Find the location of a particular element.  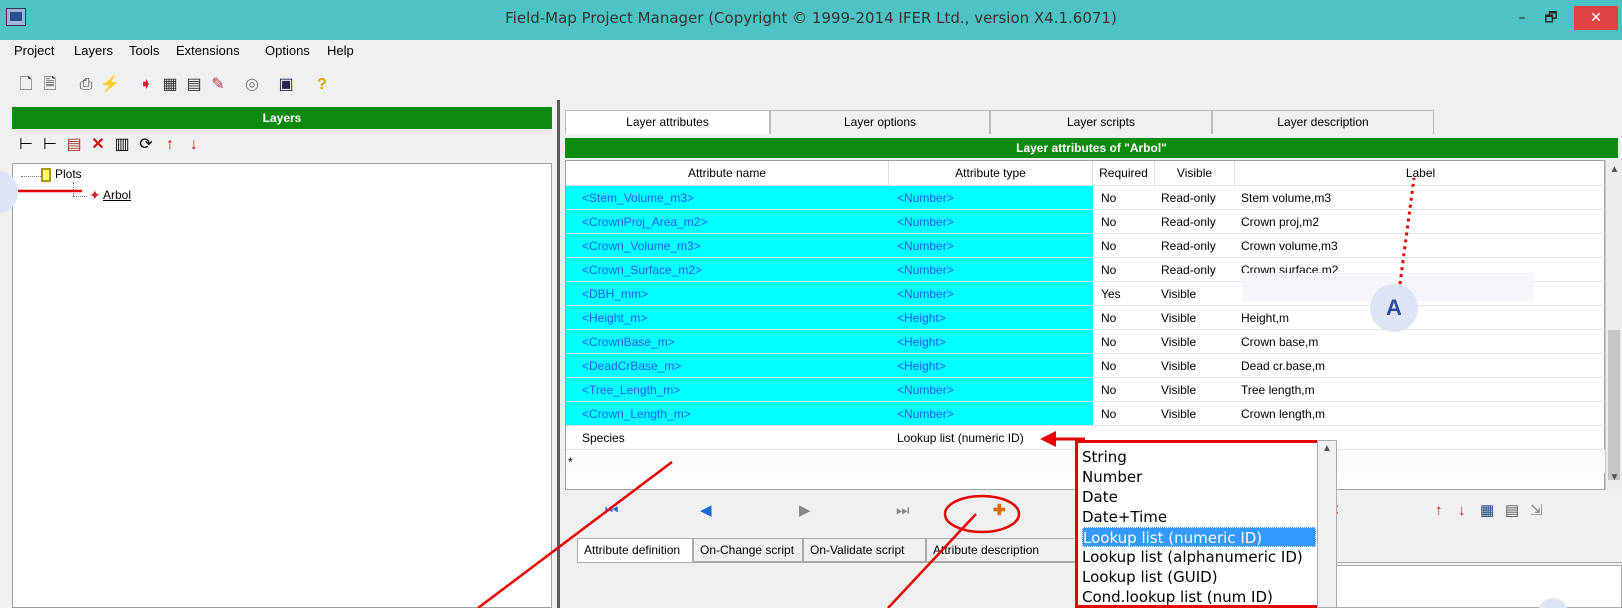

menu-layers: Layers is located at coordinates (93, 50).